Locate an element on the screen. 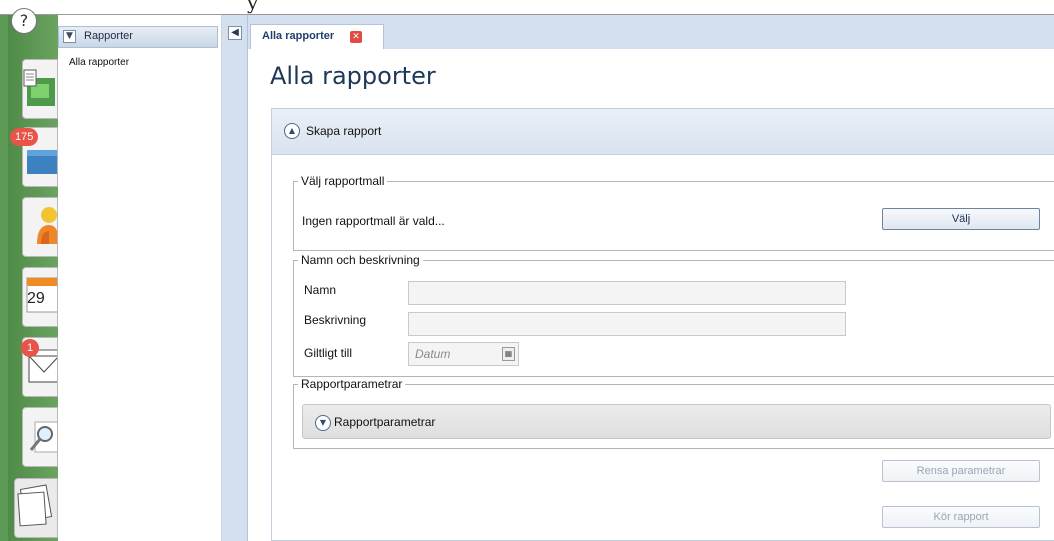  name-input is located at coordinates (627, 293).